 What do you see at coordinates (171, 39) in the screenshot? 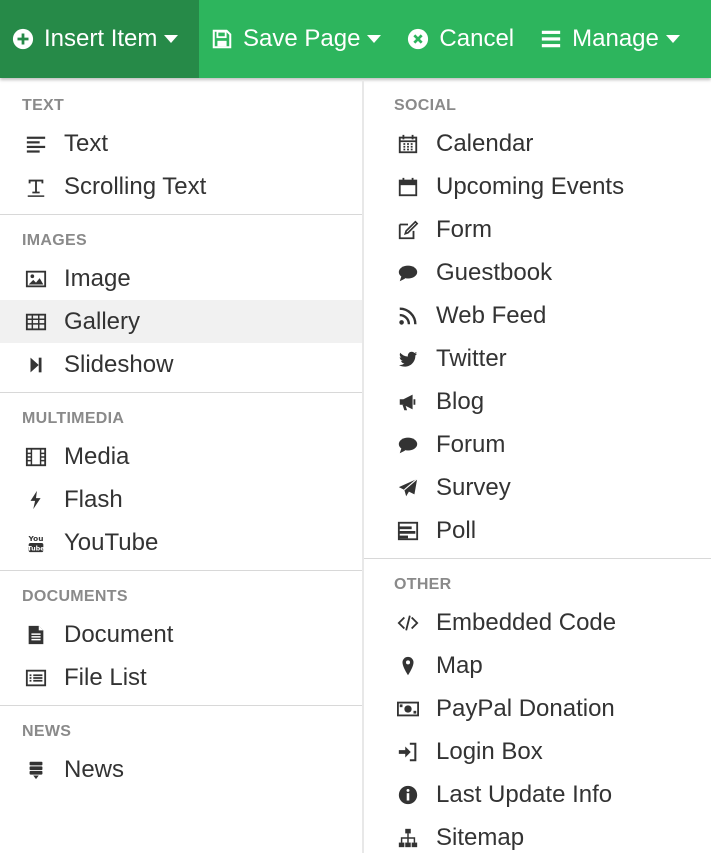
I see `caret-down-icon` at bounding box center [171, 39].